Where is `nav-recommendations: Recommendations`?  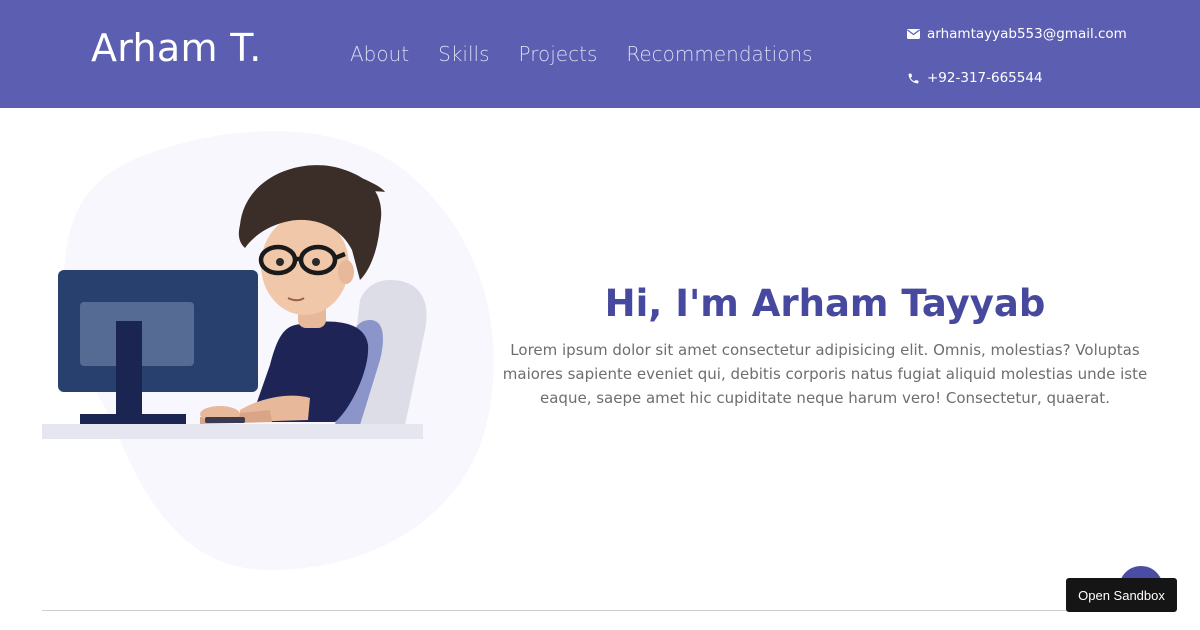 nav-recommendations: Recommendations is located at coordinates (719, 54).